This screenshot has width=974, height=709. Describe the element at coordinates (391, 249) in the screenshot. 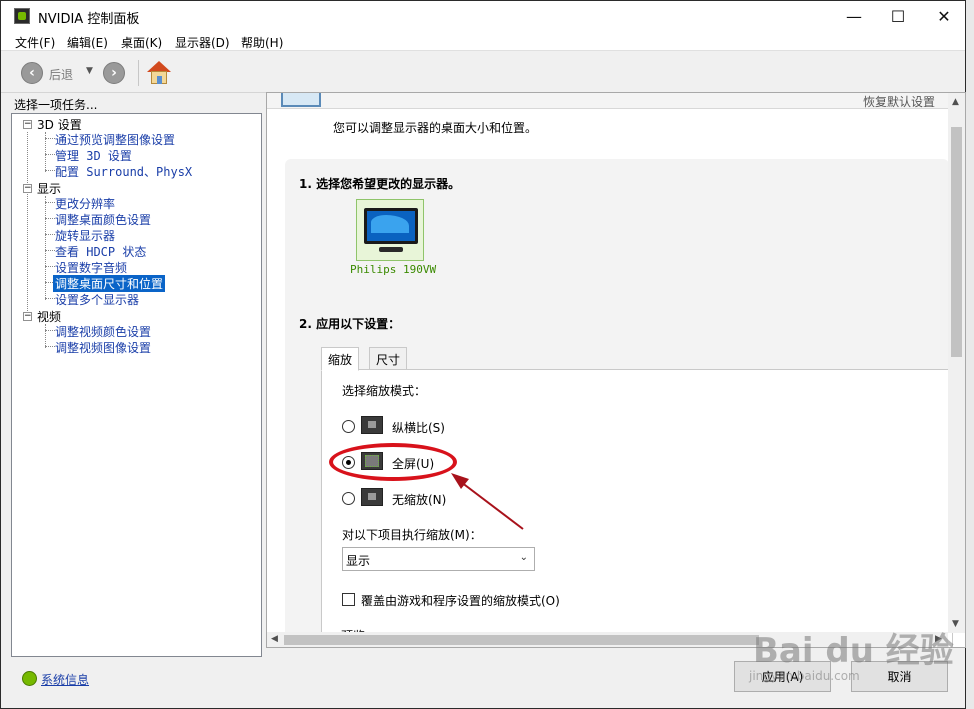

I see `monitor-stand-icon` at that location.